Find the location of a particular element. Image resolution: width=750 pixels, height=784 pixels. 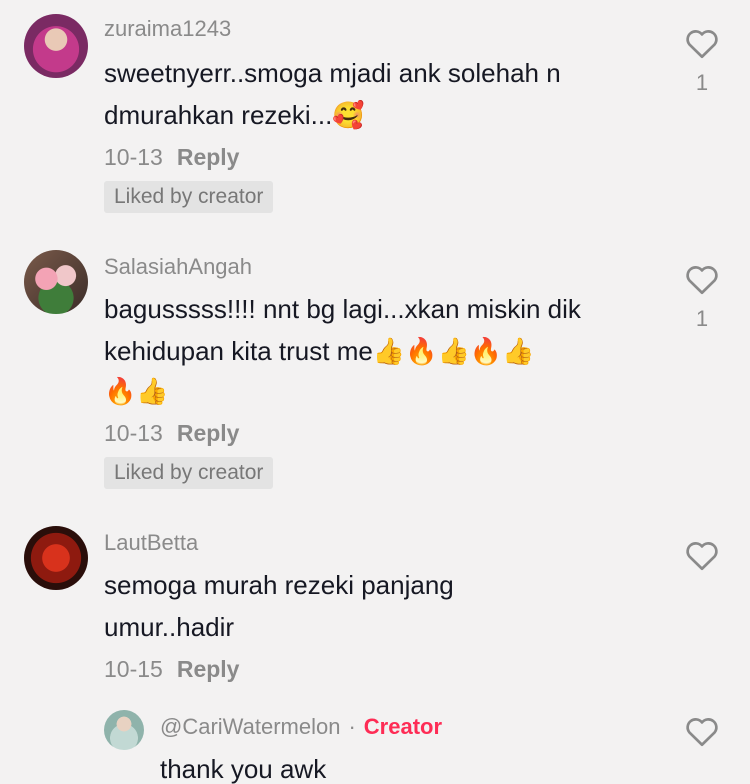

comment-text-line: dmurahkan rezeki...🥰 is located at coordinates (234, 115).